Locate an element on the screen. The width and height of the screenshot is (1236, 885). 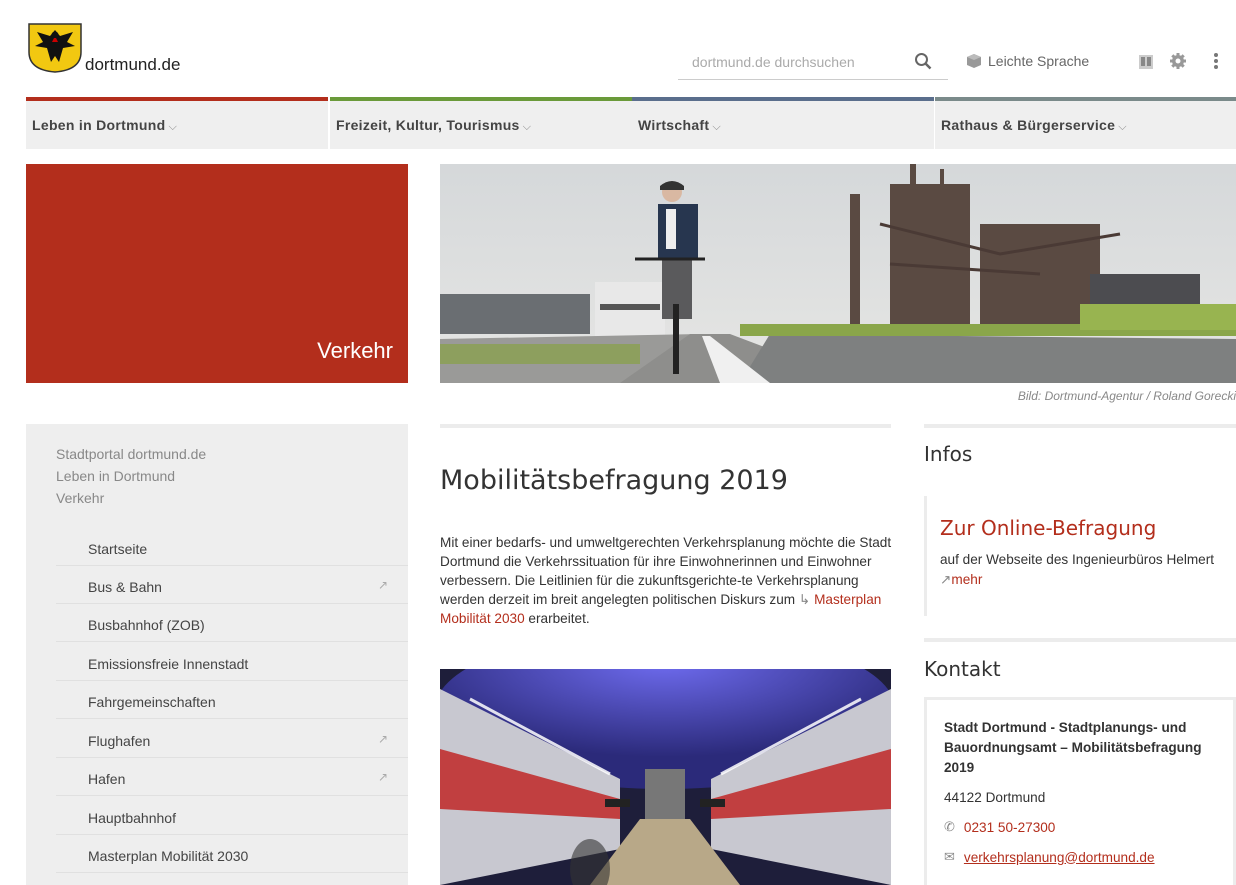
sidebar-item-fahrgemeinschaften: Fahrgemeinschaften is located at coordinates (232, 700).